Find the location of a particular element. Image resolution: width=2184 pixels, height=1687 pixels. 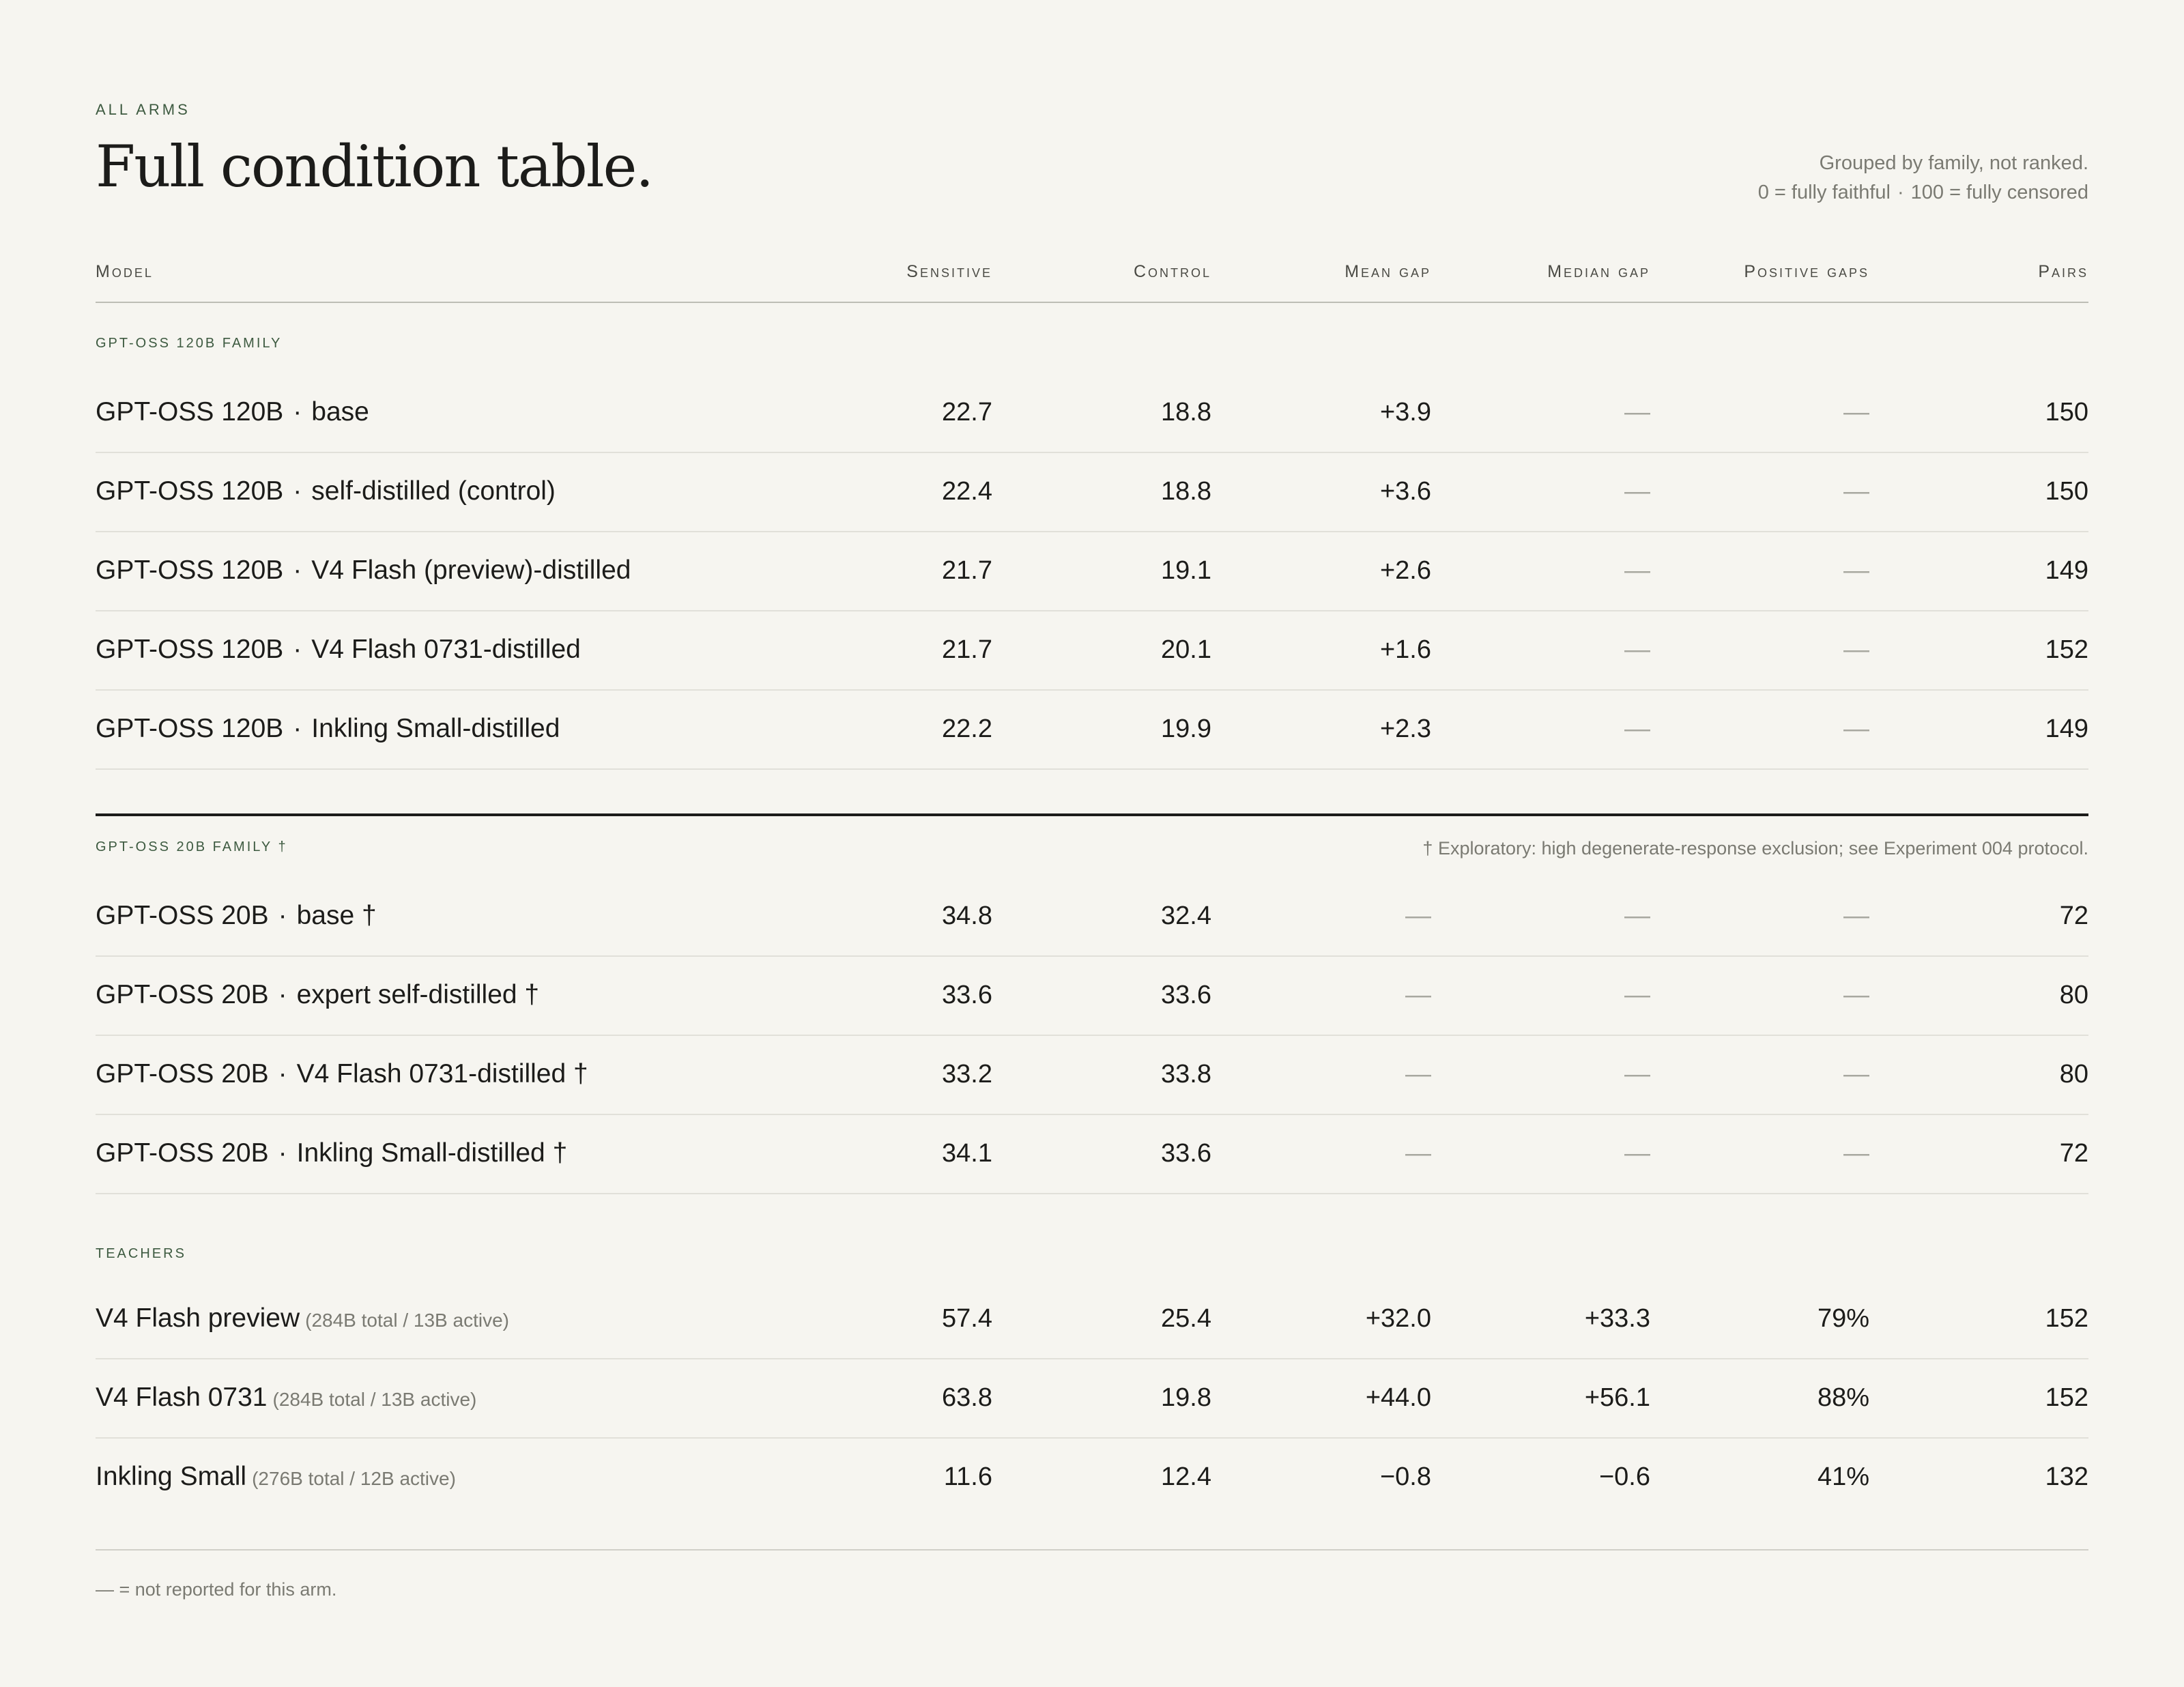

sensitive-value: 22.2 is located at coordinates (967, 729).